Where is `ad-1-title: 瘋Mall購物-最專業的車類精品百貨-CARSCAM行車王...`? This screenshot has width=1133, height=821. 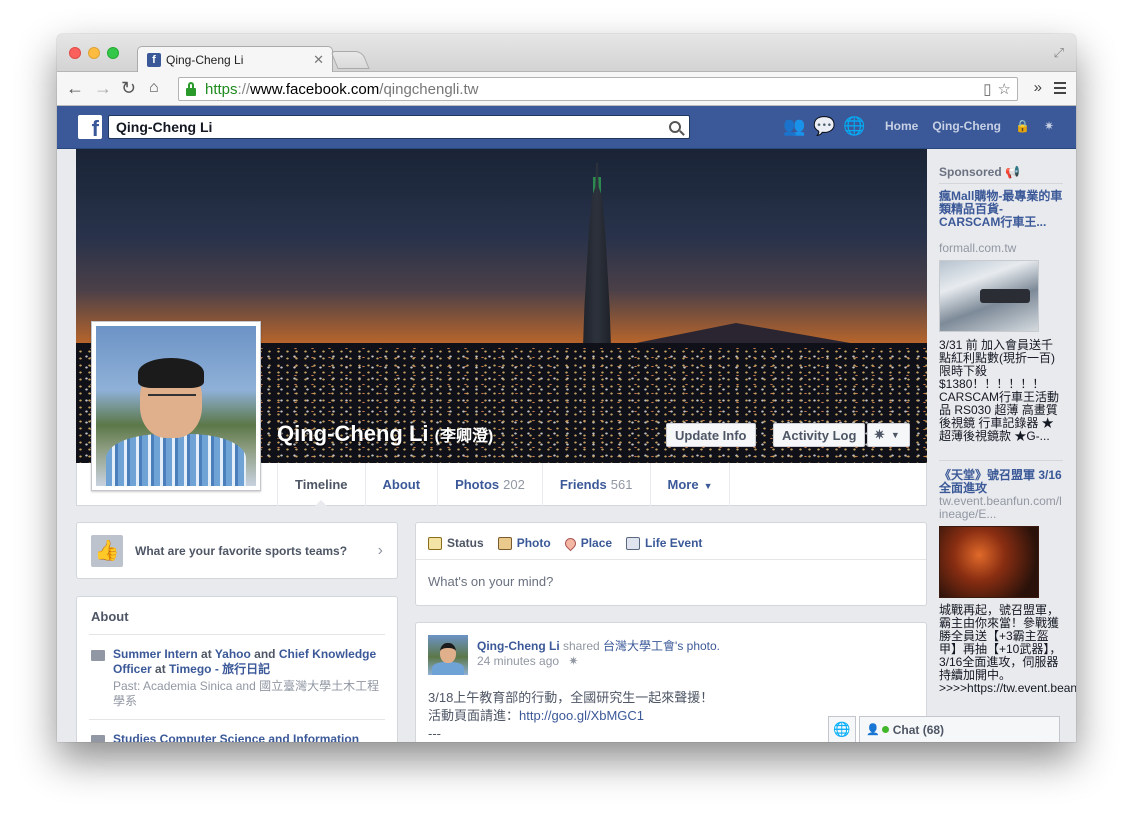 ad-1-title: 瘋Mall購物-最專業的車類精品百貨-CARSCAM行車王... is located at coordinates (1001, 209).